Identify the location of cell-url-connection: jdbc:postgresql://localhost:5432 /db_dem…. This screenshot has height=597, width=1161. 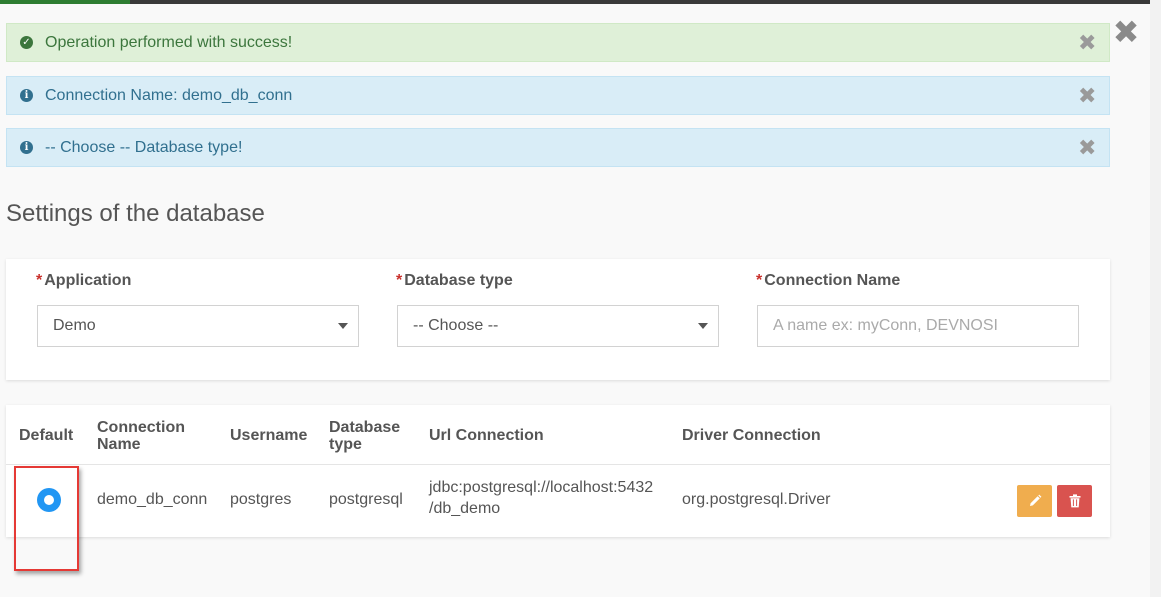
(541, 498).